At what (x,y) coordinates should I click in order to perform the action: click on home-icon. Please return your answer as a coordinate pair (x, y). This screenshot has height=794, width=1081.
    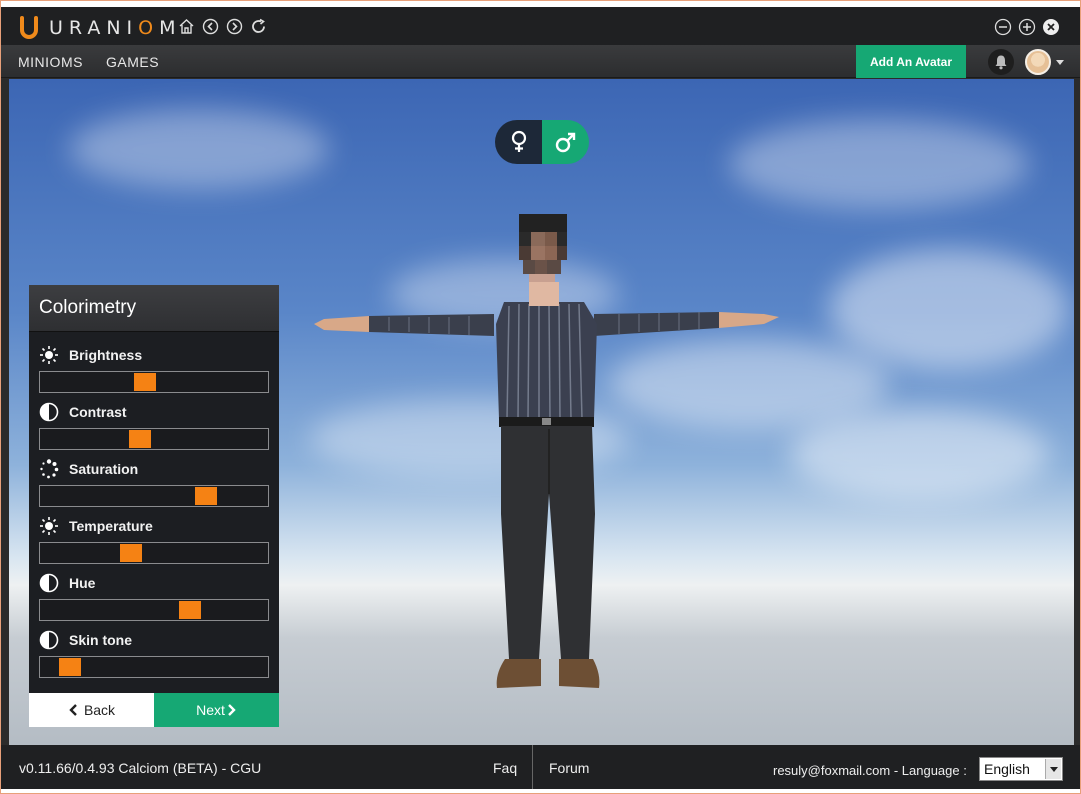
    Looking at the image, I should click on (186, 26).